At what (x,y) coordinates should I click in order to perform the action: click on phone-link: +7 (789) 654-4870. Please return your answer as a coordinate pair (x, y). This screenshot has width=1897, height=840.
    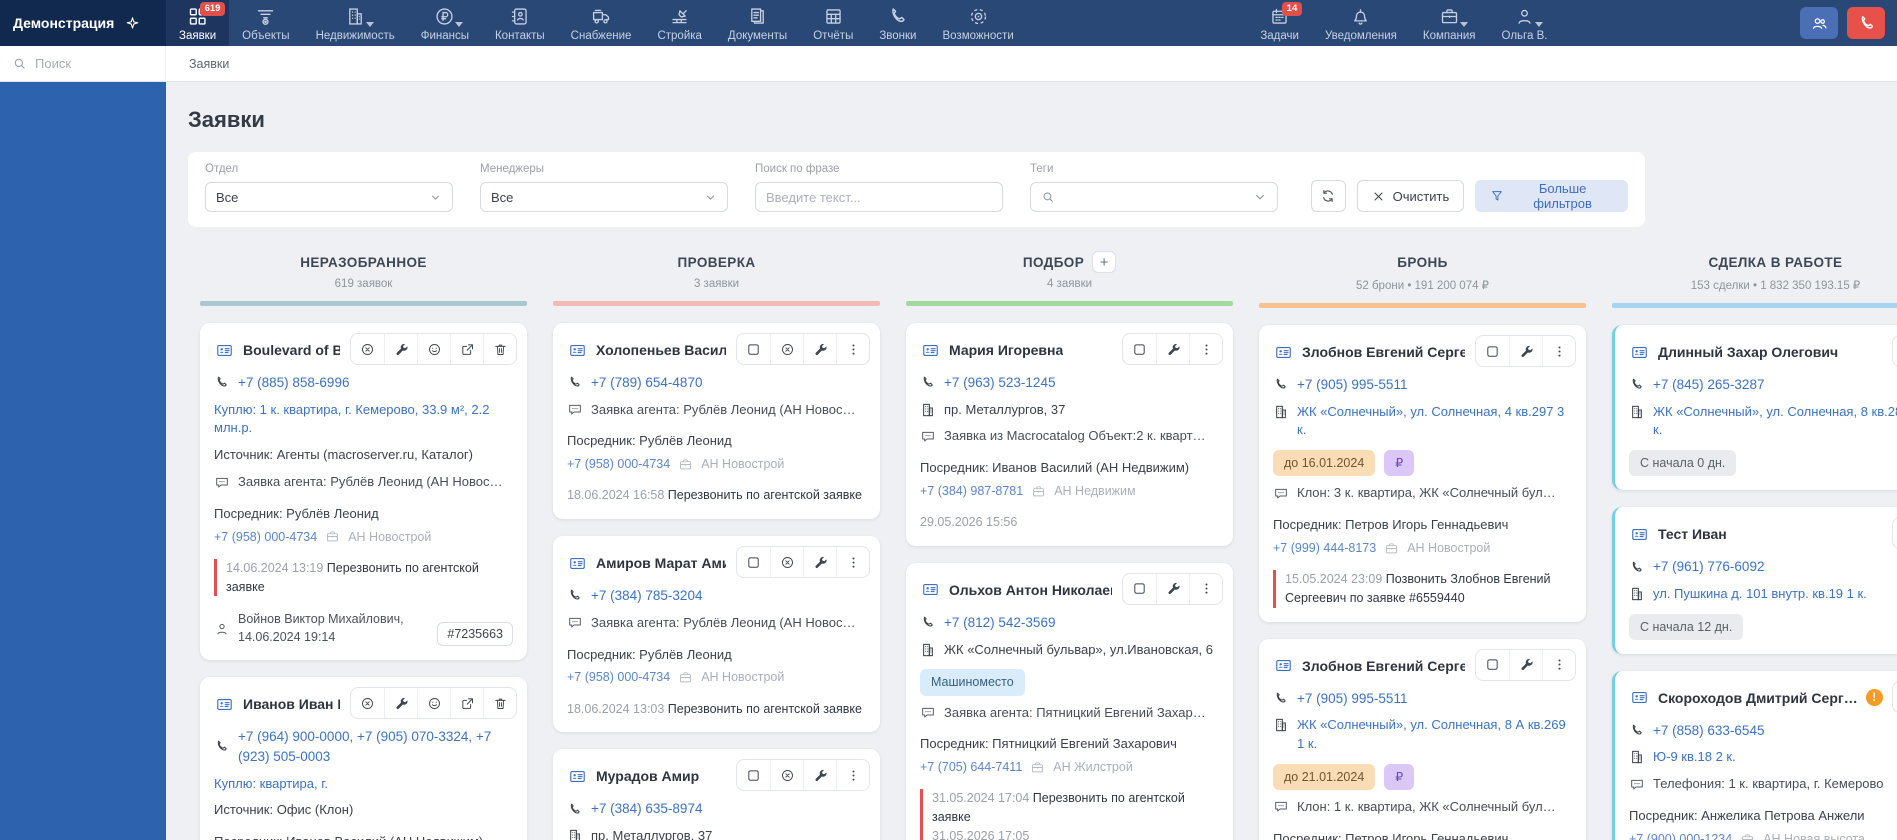
    Looking at the image, I should click on (646, 383).